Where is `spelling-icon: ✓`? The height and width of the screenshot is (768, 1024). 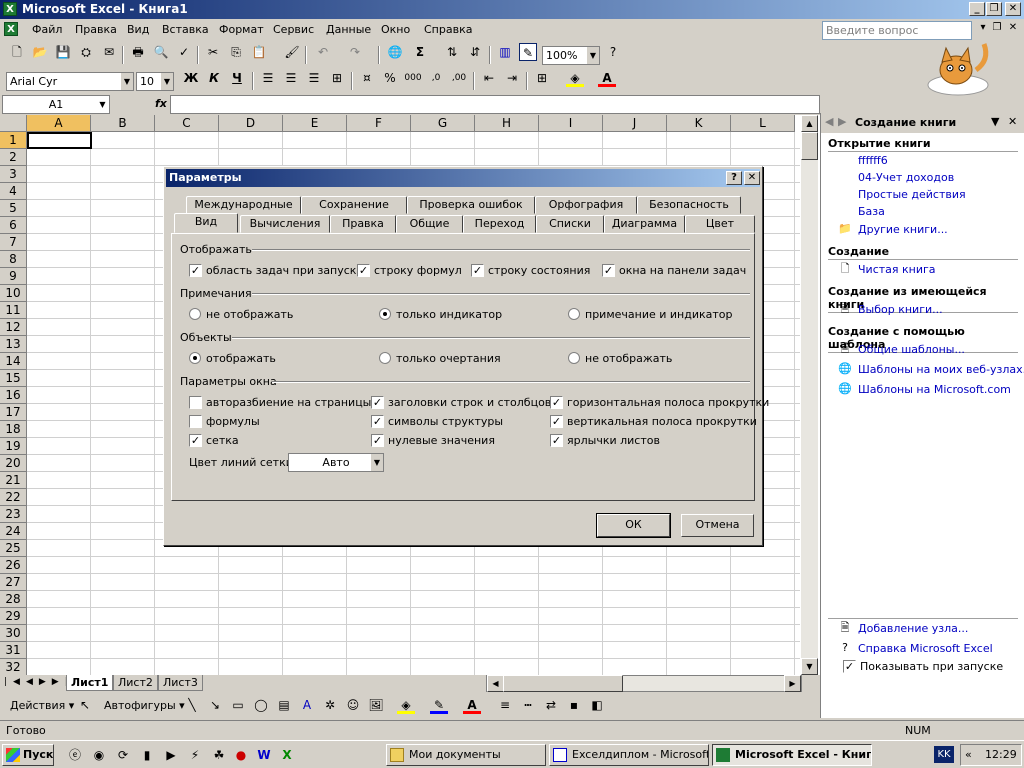 spelling-icon: ✓ is located at coordinates (184, 52).